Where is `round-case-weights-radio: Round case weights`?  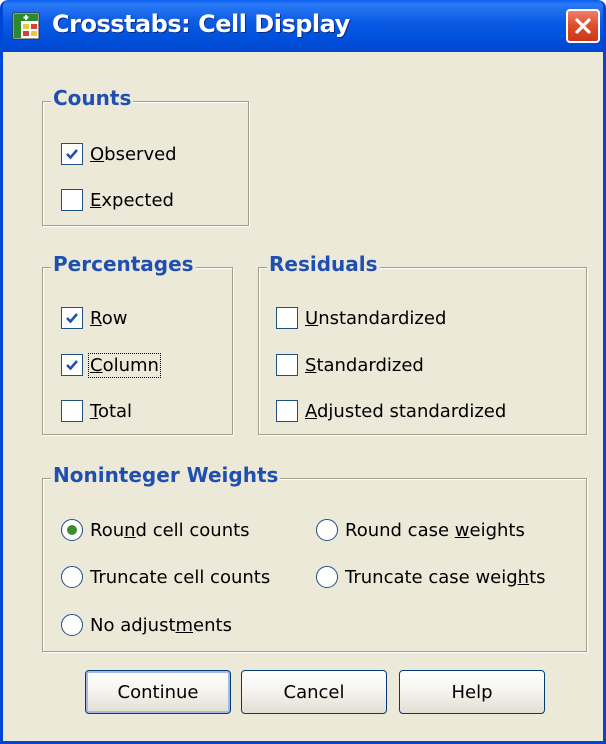
round-case-weights-radio: Round case weights is located at coordinates (420, 530).